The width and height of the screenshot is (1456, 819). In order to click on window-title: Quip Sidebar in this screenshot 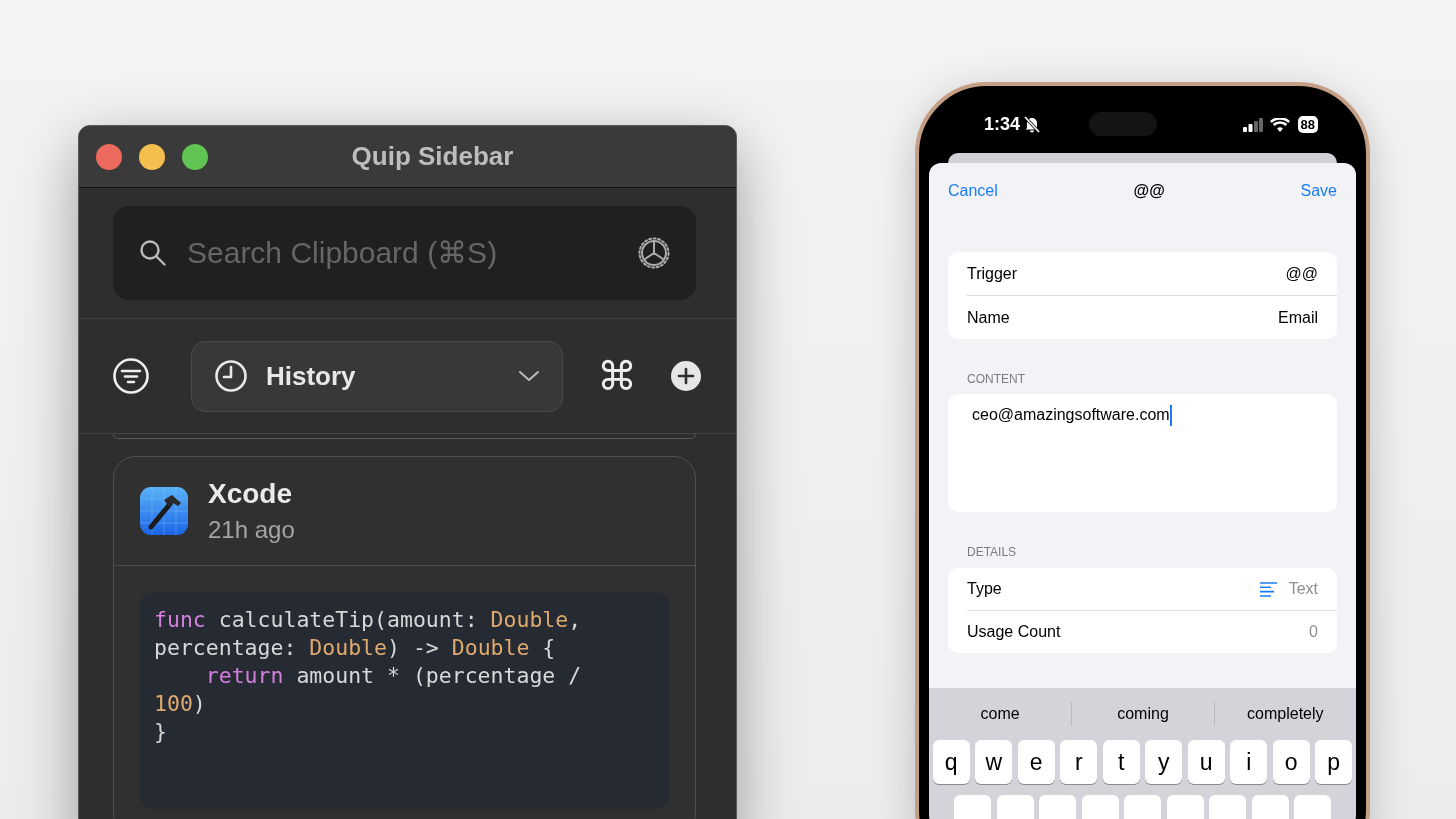, I will do `click(432, 156)`.